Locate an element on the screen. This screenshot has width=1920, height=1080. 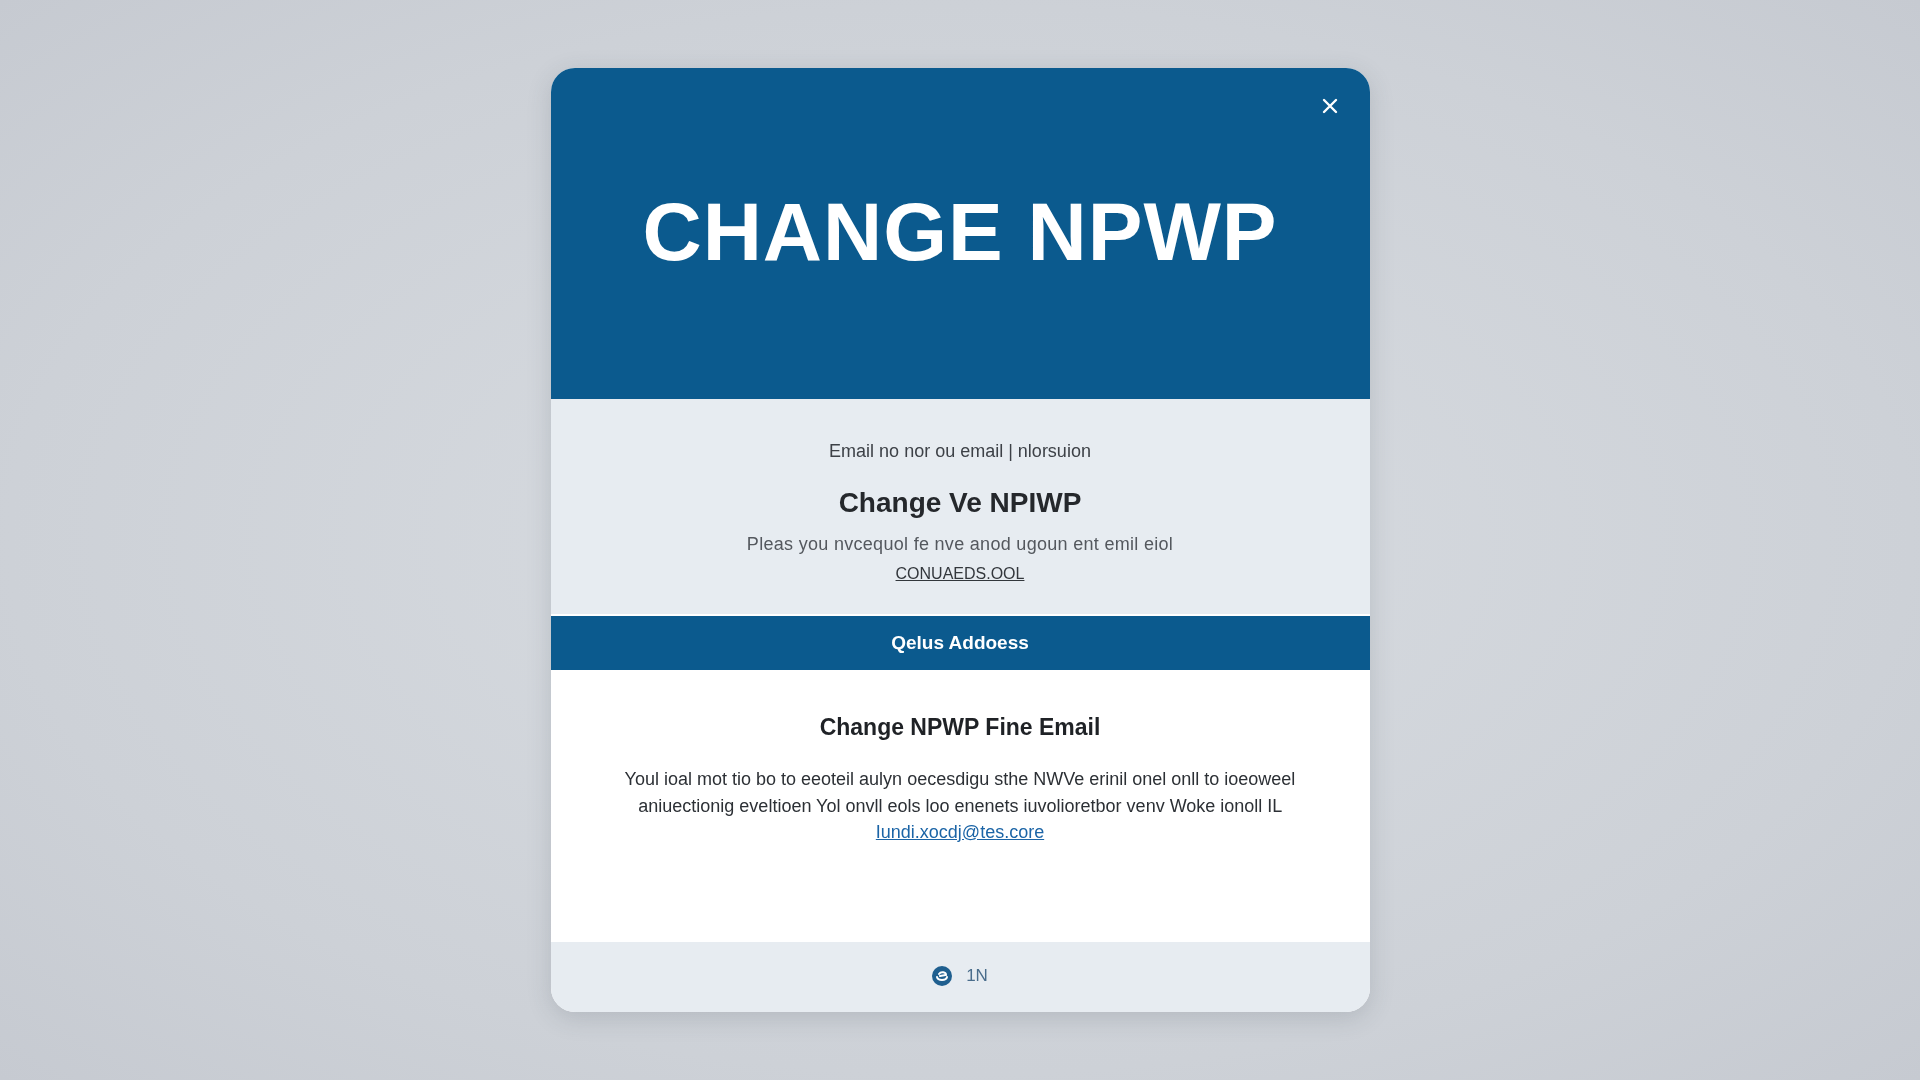
content-heading: Change NPWP Fine Email is located at coordinates (960, 727).